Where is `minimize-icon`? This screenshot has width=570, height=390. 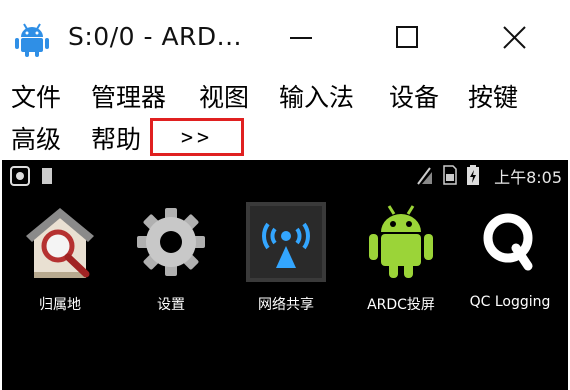
minimize-icon is located at coordinates (301, 38).